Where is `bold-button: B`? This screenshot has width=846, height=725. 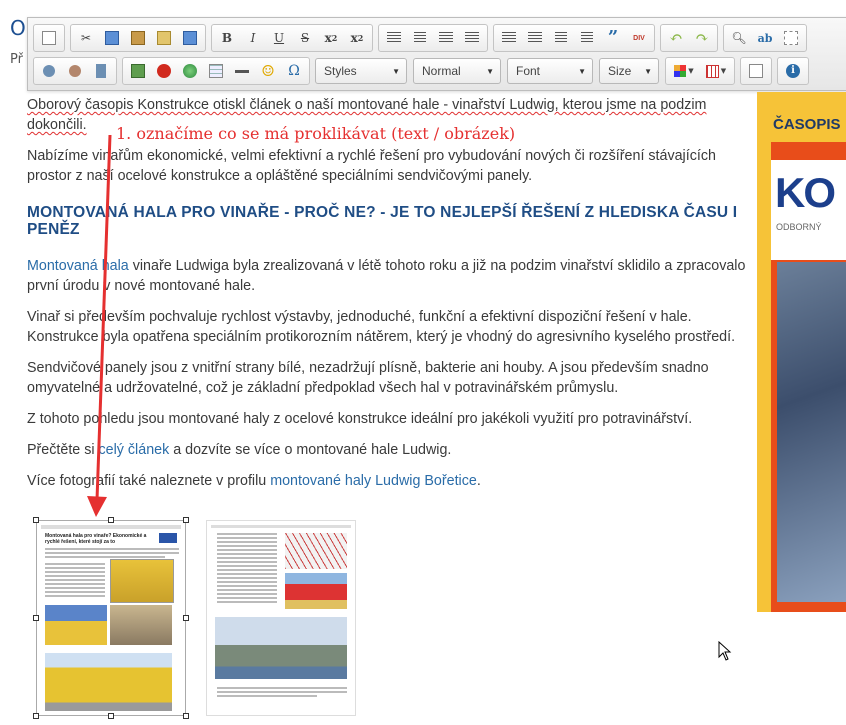
bold-button: B is located at coordinates (227, 38).